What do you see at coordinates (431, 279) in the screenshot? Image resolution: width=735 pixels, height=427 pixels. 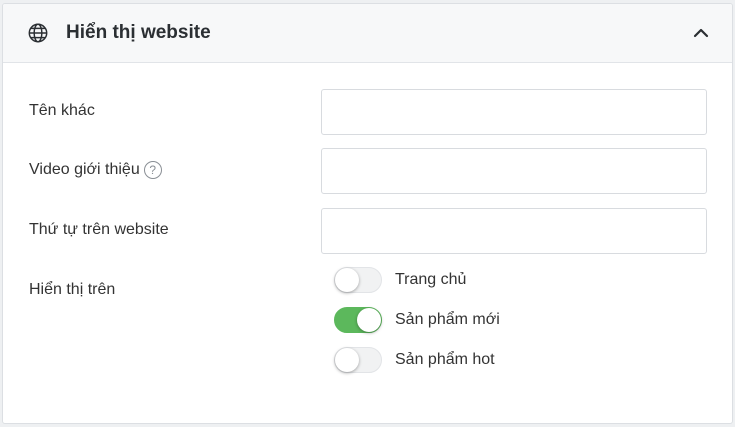 I see `homepage-toggle-label: Trang chủ` at bounding box center [431, 279].